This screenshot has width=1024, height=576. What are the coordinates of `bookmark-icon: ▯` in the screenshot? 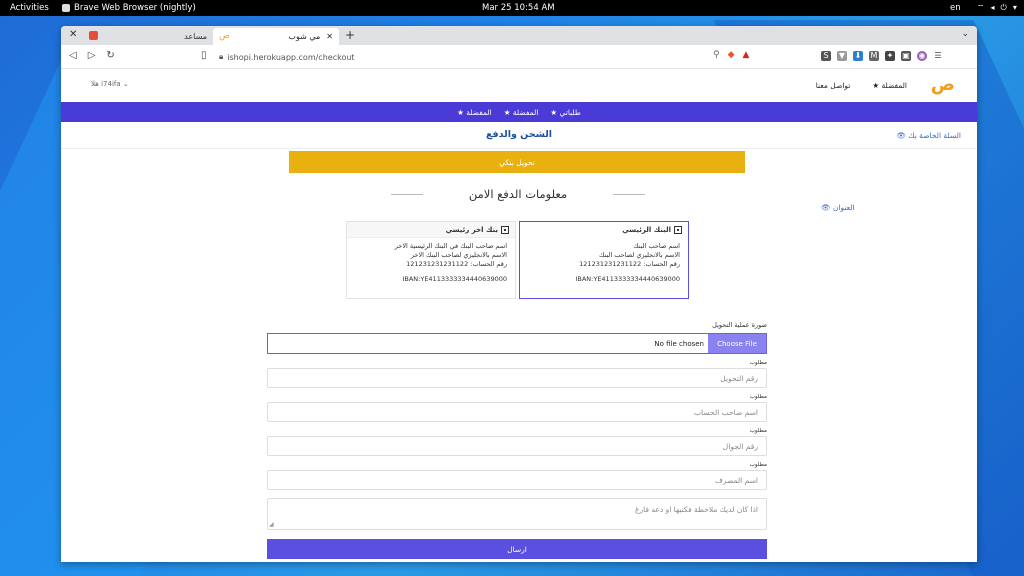 It's located at (204, 55).